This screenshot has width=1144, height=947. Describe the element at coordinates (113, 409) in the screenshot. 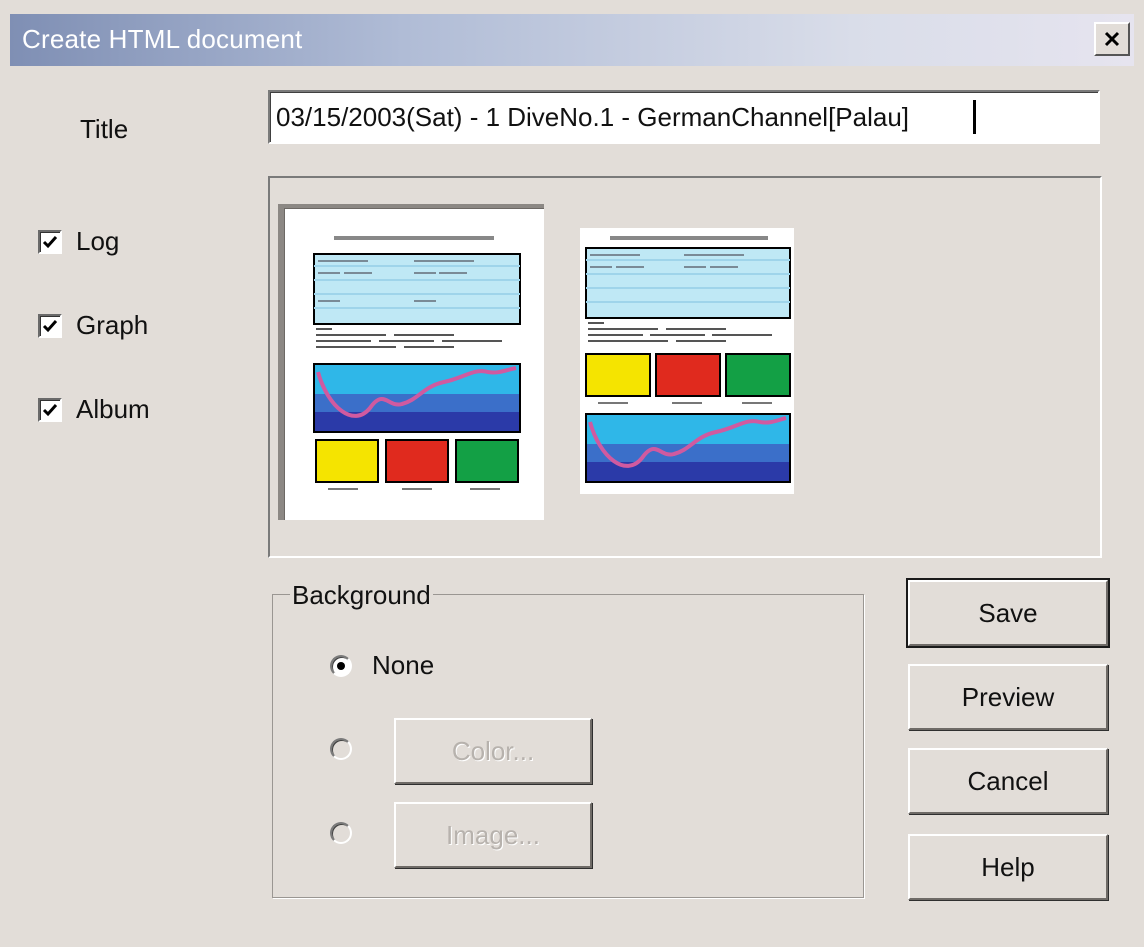

I see `album-label: Album` at that location.